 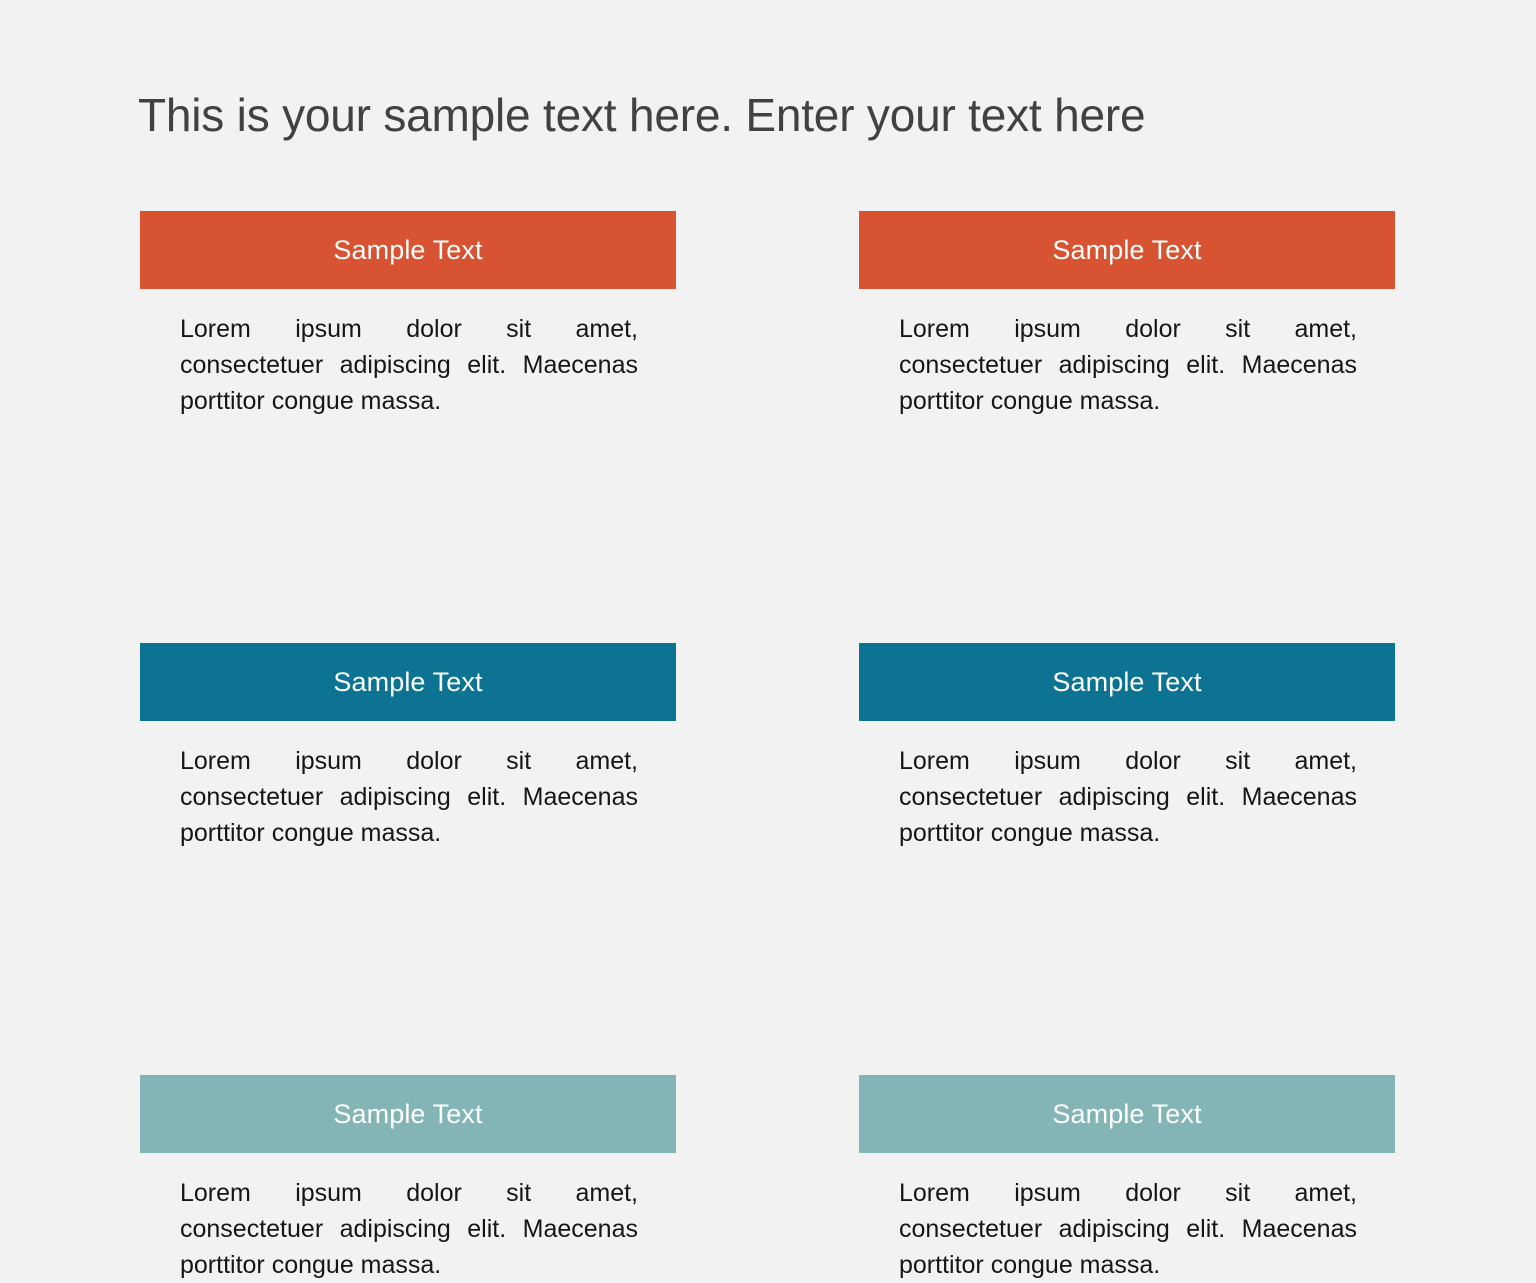 I want to click on card-1-header-bar: Sample Text, so click(x=408, y=250).